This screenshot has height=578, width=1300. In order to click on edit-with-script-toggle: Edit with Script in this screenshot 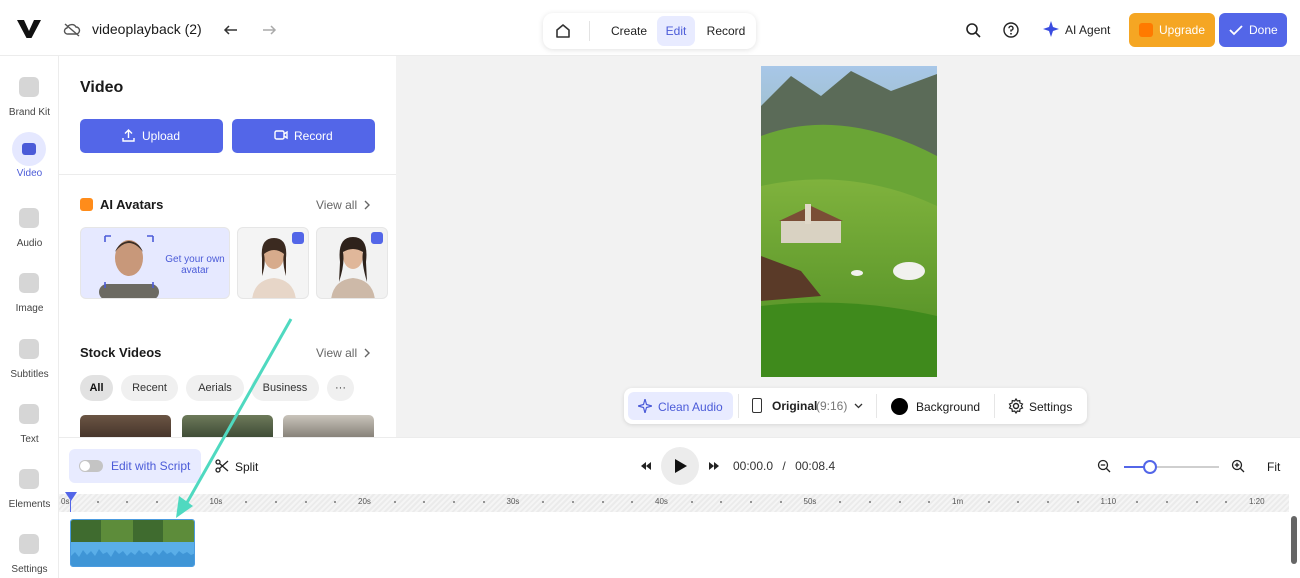, I will do `click(135, 466)`.